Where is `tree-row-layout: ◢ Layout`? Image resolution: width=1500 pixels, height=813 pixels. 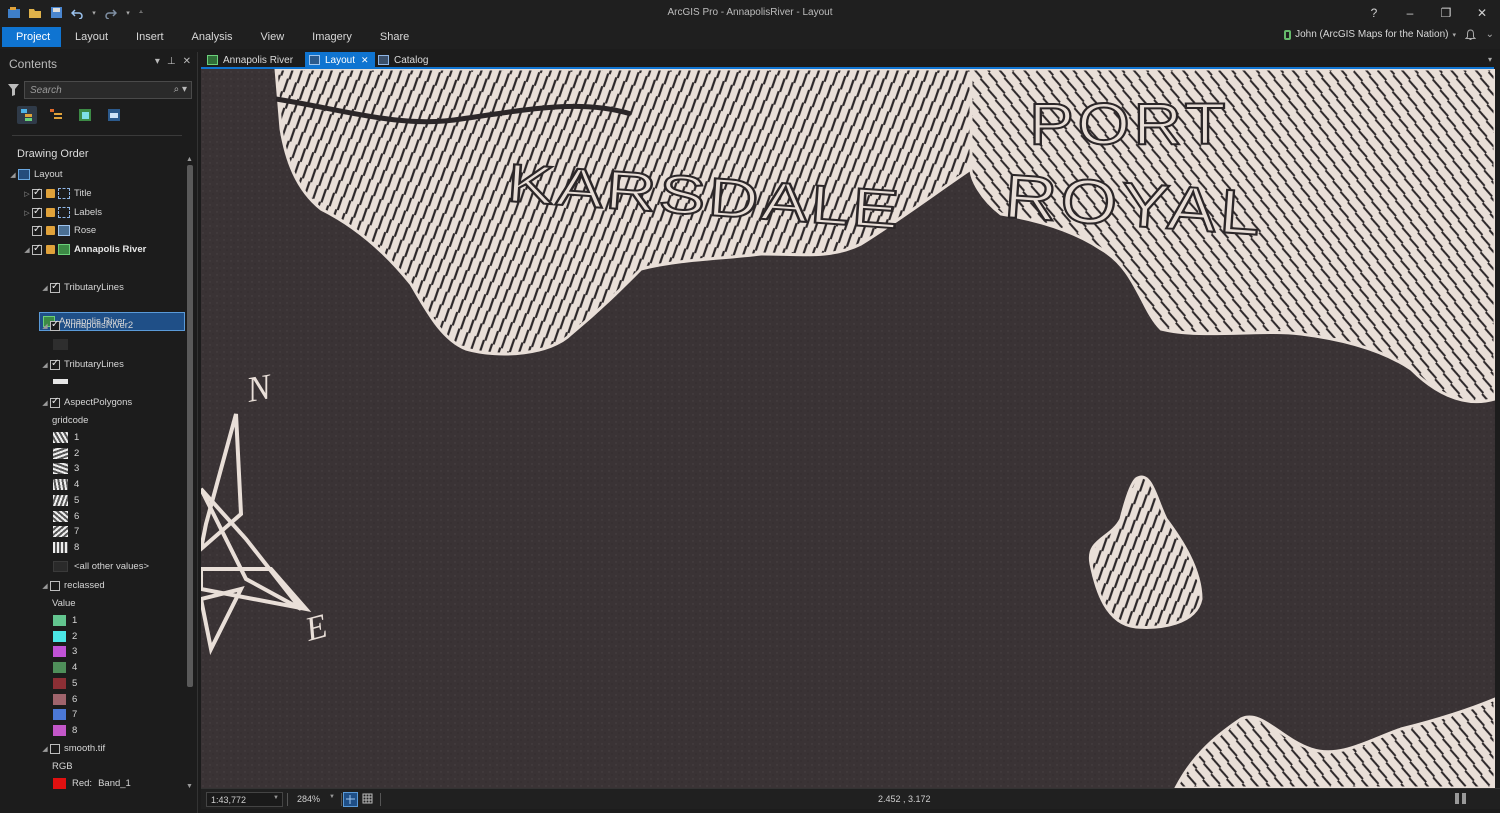
tree-row-layout: ◢ Layout is located at coordinates (35, 174).